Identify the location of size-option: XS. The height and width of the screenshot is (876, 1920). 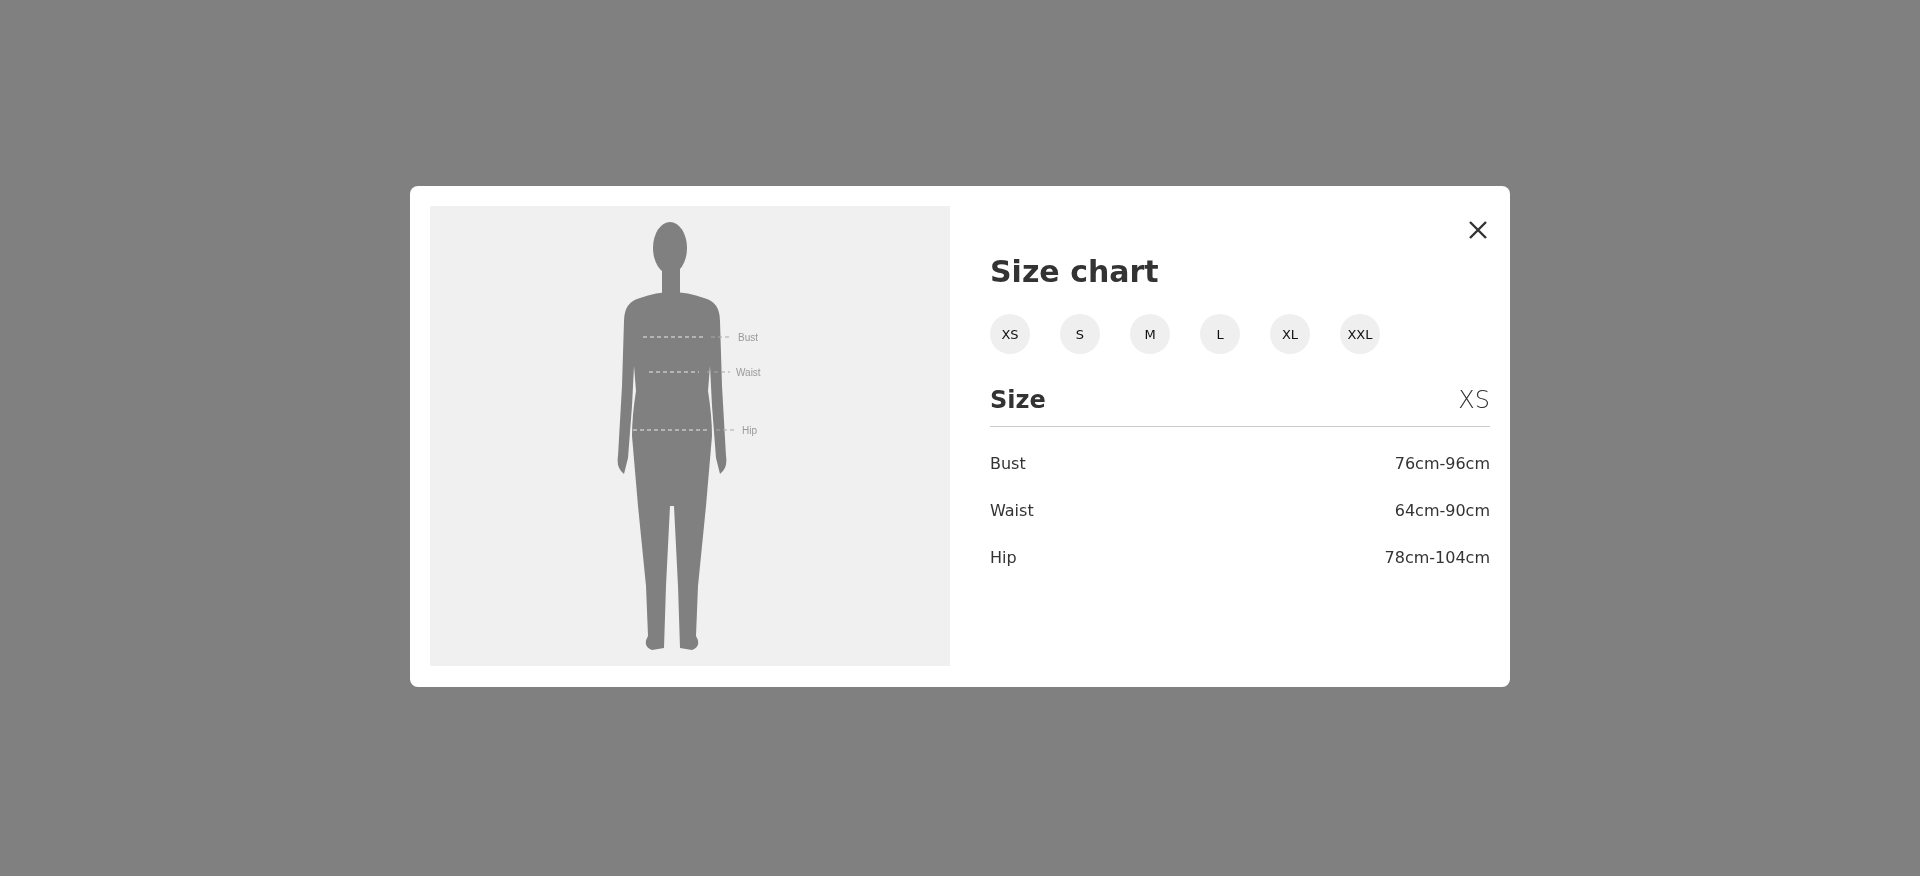
(1010, 334).